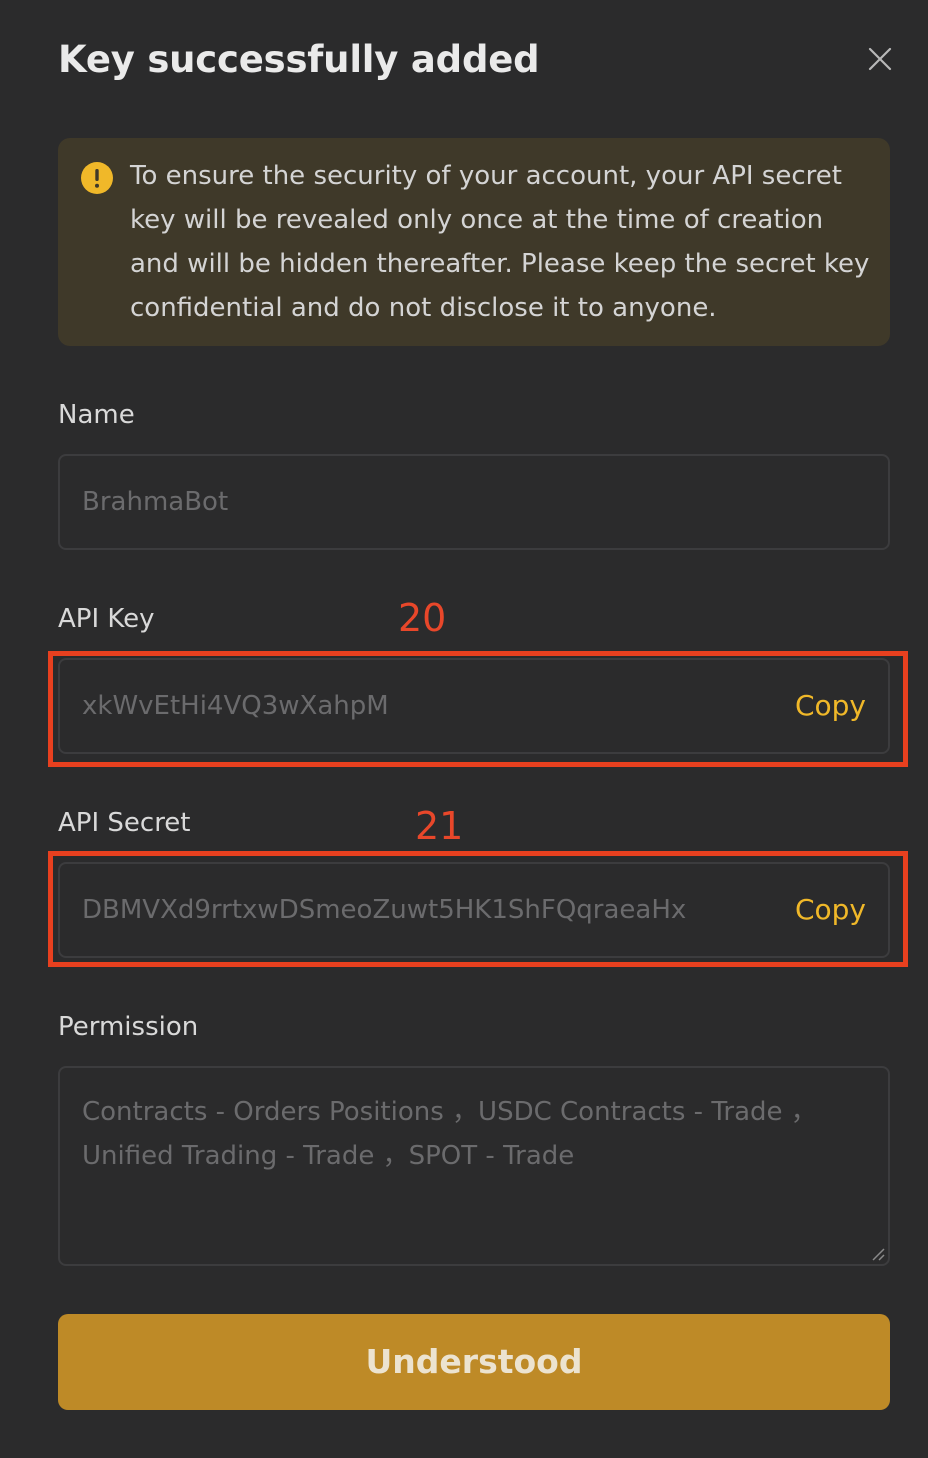 This screenshot has width=928, height=1458. What do you see at coordinates (478, 909) in the screenshot?
I see `annotation-box-api-secret` at bounding box center [478, 909].